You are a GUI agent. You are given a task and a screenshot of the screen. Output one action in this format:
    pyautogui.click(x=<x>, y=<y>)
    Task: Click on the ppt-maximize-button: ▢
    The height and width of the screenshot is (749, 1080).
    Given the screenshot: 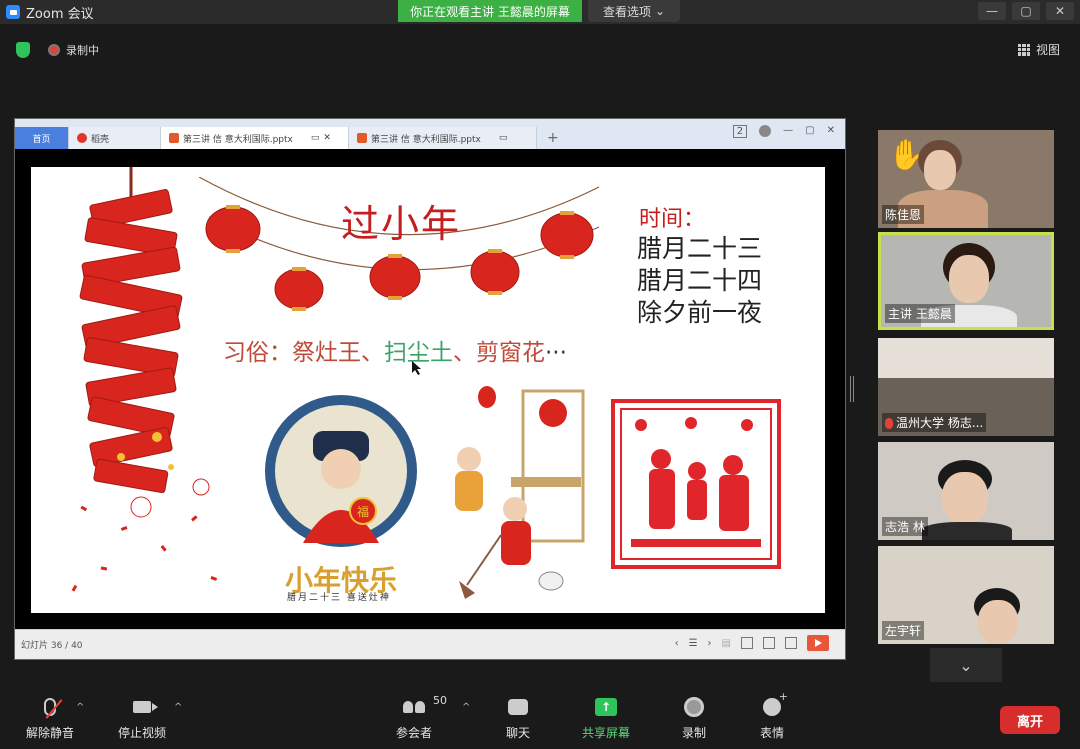 What is the action you would take?
    pyautogui.click(x=809, y=131)
    